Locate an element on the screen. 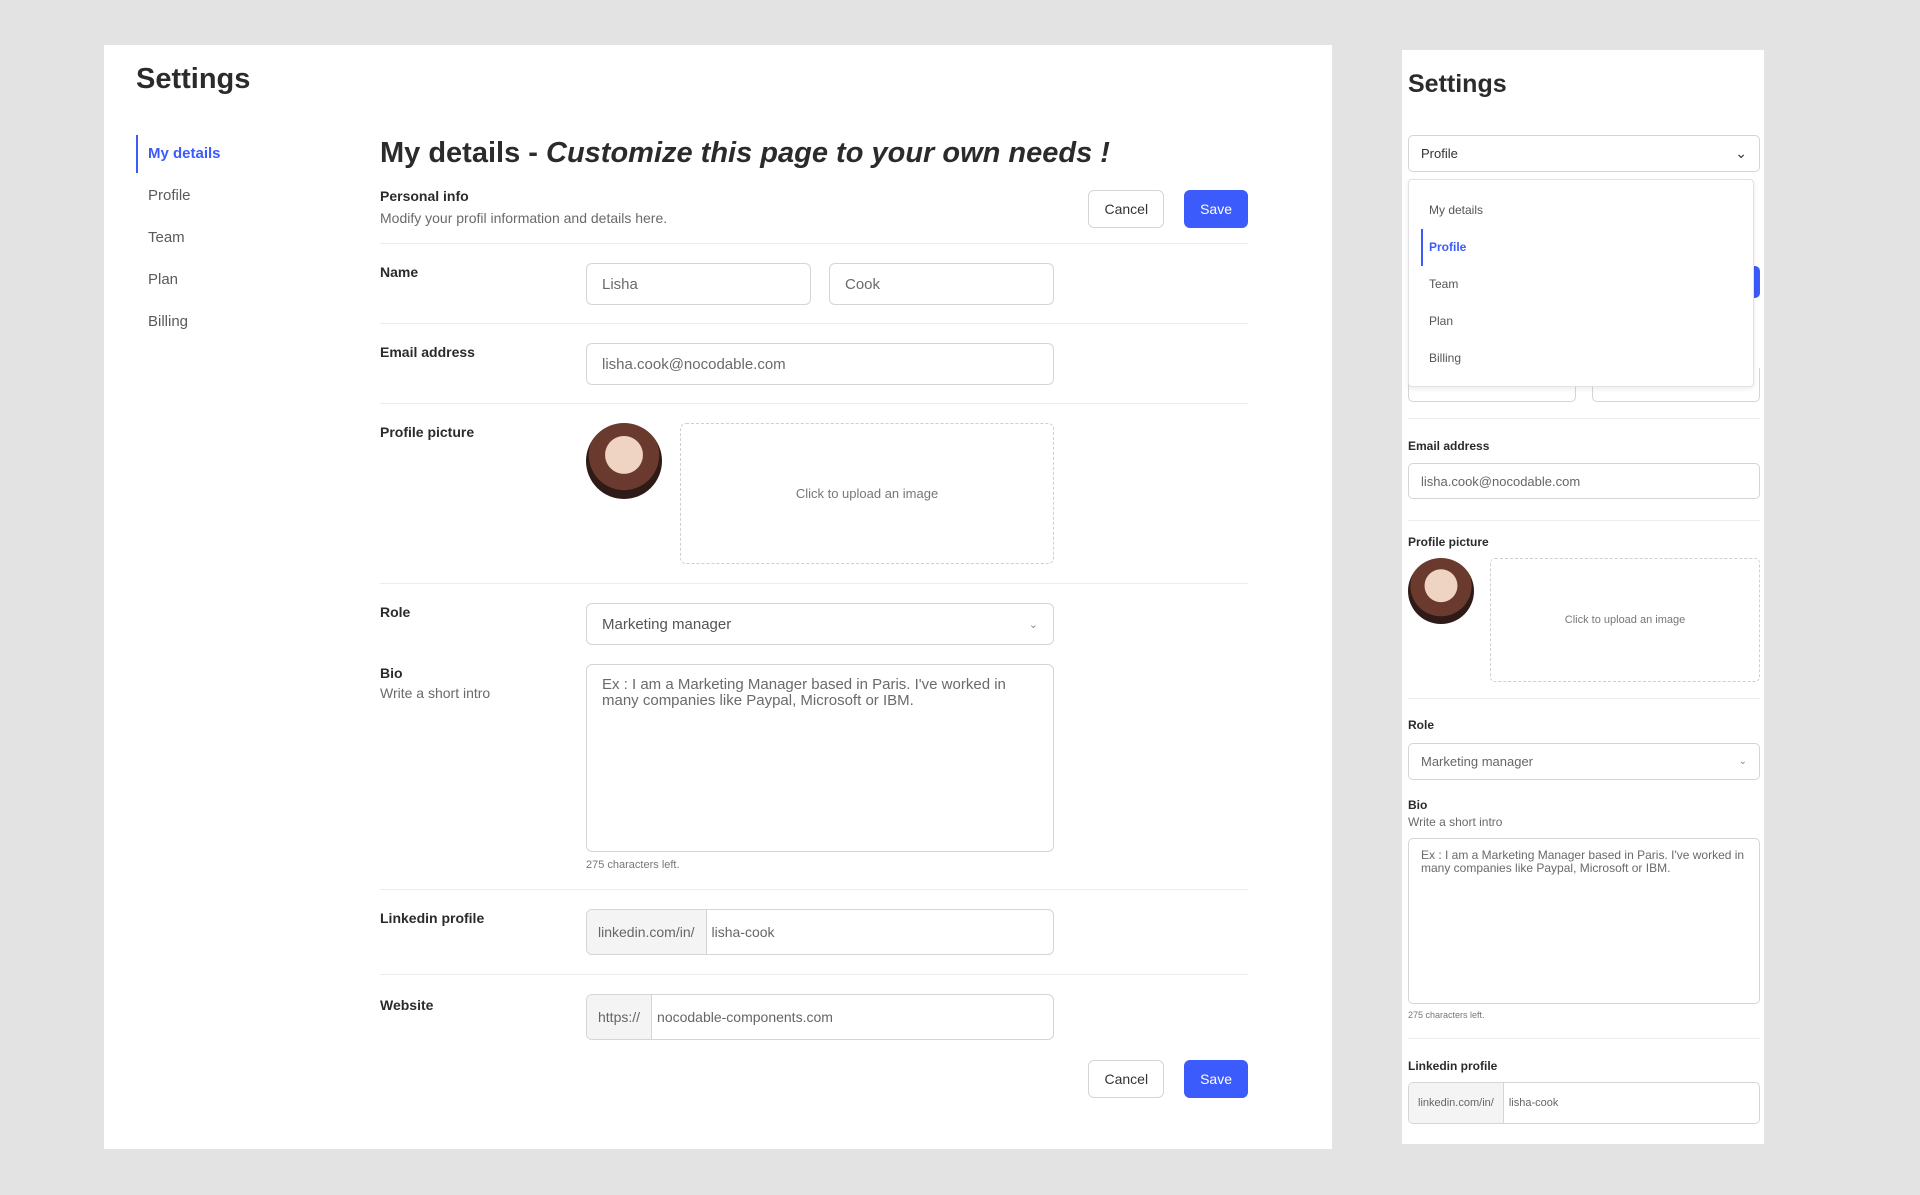  sidebar-item-plan: Plan is located at coordinates (226, 280).